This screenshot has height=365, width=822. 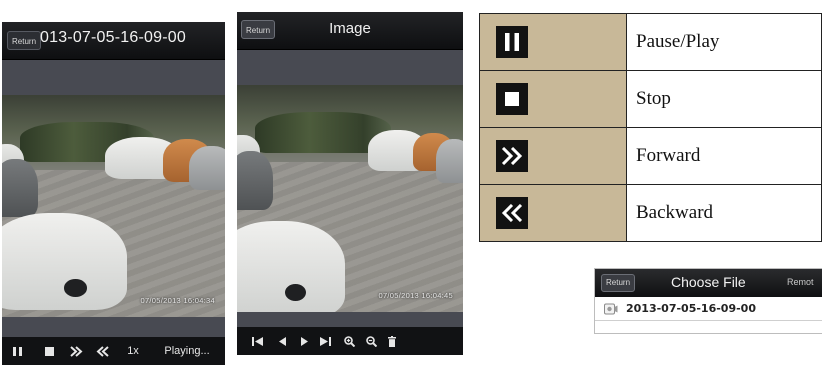 I want to click on image-toolbar, so click(x=350, y=341).